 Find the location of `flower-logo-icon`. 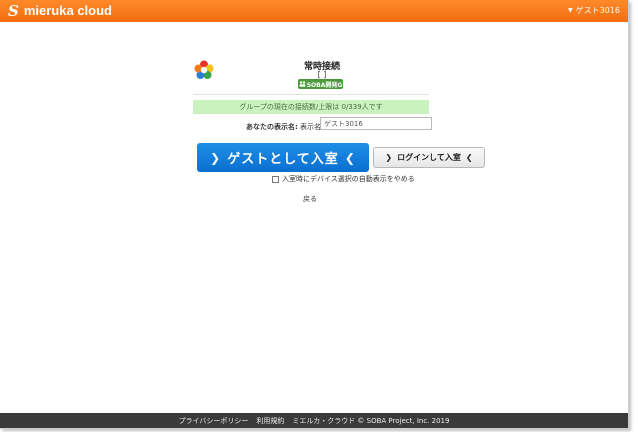

flower-logo-icon is located at coordinates (204, 69).